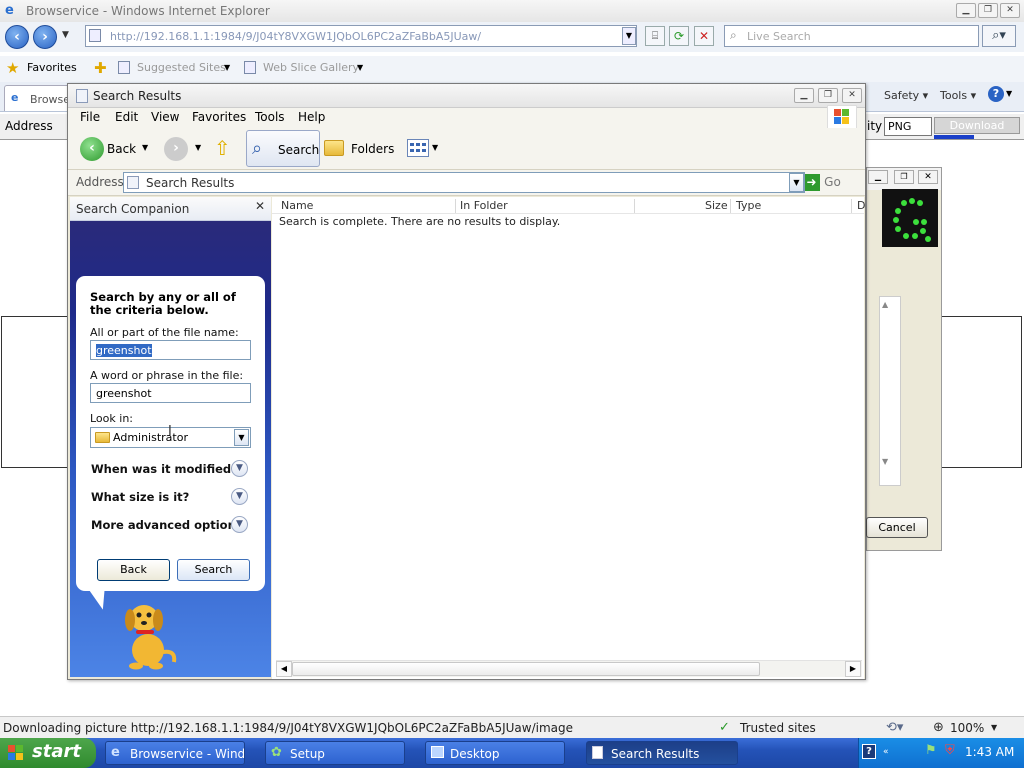 The image size is (1024, 768). What do you see at coordinates (48, 753) in the screenshot?
I see `start-button: start` at bounding box center [48, 753].